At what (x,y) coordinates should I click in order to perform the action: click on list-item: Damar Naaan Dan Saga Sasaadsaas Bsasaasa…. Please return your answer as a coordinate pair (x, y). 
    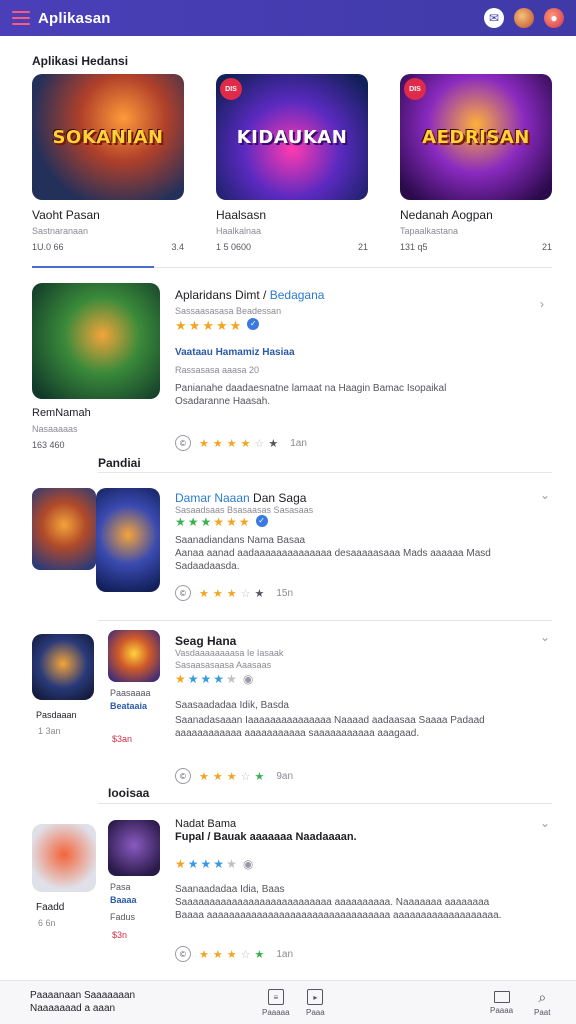
    Looking at the image, I should click on (292, 548).